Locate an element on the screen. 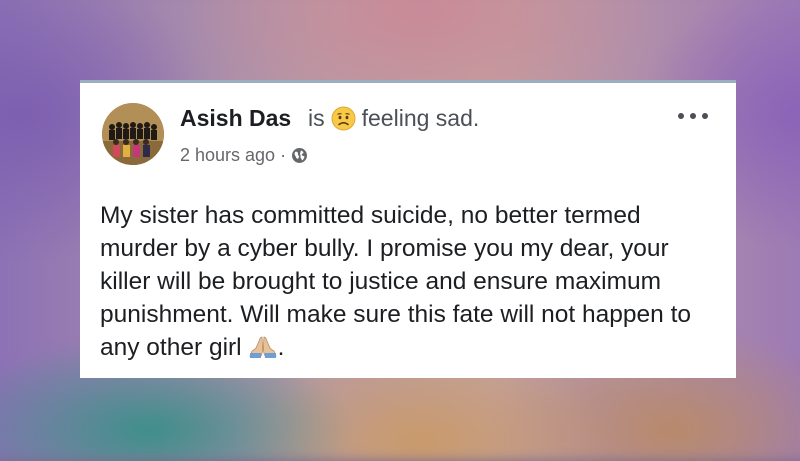 The image size is (800, 461). feeling-activity: is feeling sad. is located at coordinates (393, 118).